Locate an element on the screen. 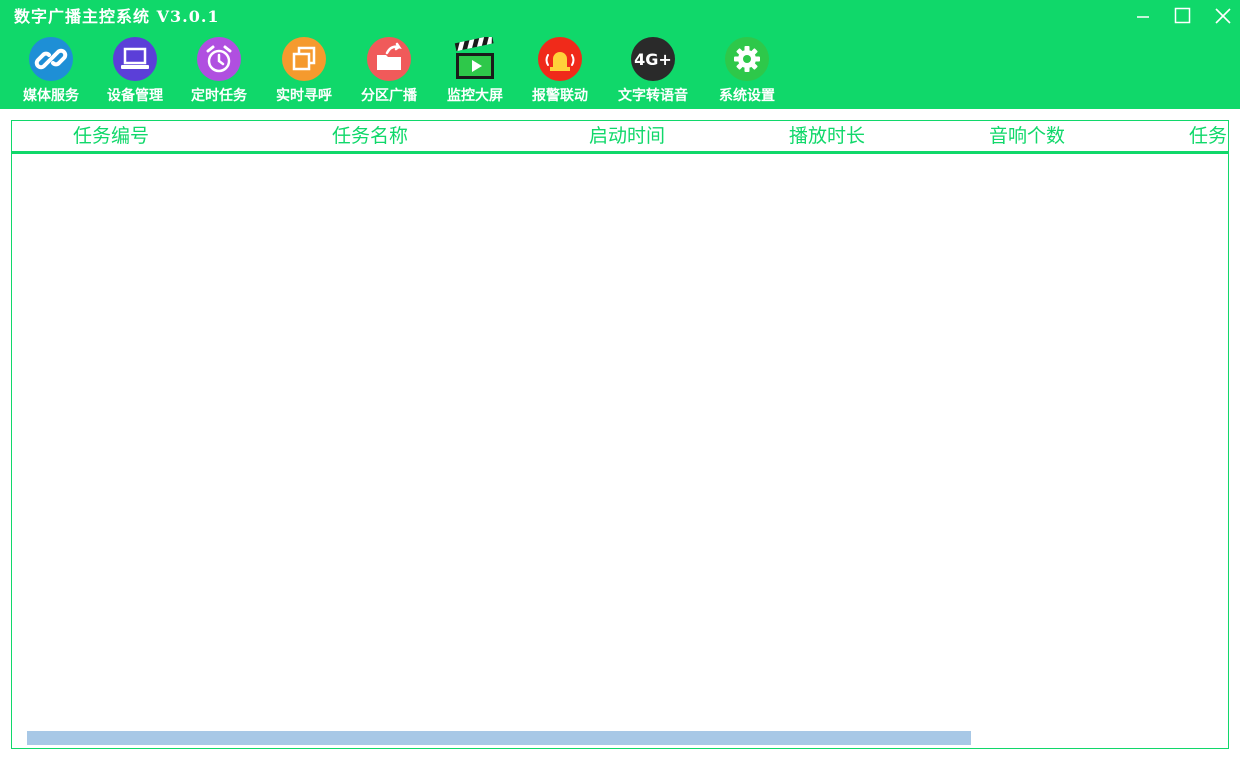  toolbar-label: 系统设置 is located at coordinates (747, 96).